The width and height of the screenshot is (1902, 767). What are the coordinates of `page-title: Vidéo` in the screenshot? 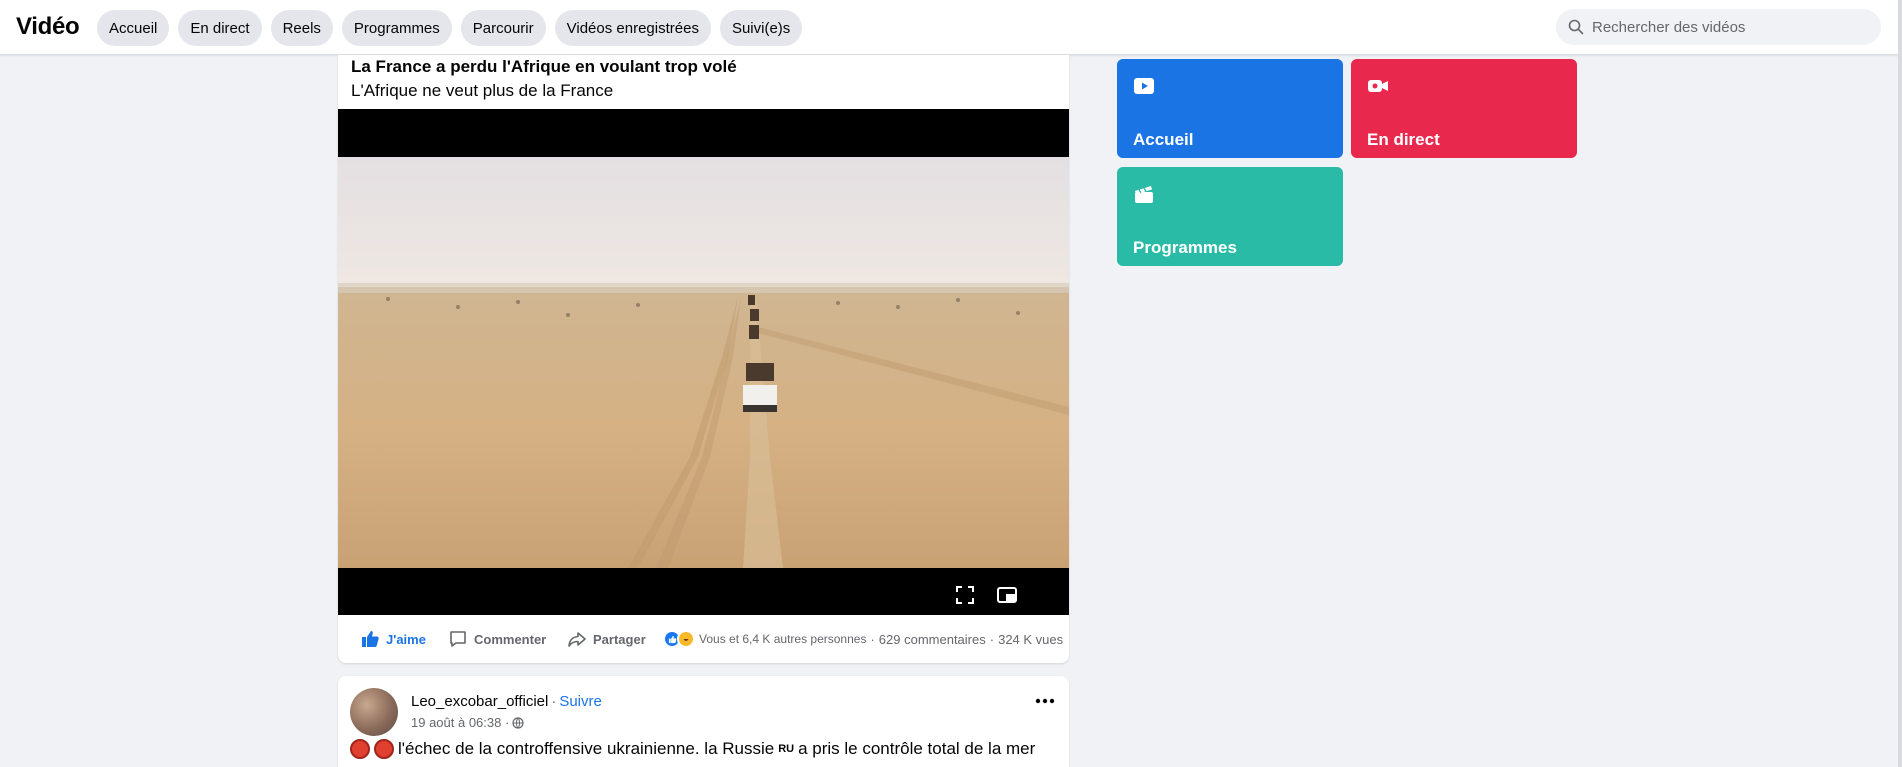 It's located at (48, 26).